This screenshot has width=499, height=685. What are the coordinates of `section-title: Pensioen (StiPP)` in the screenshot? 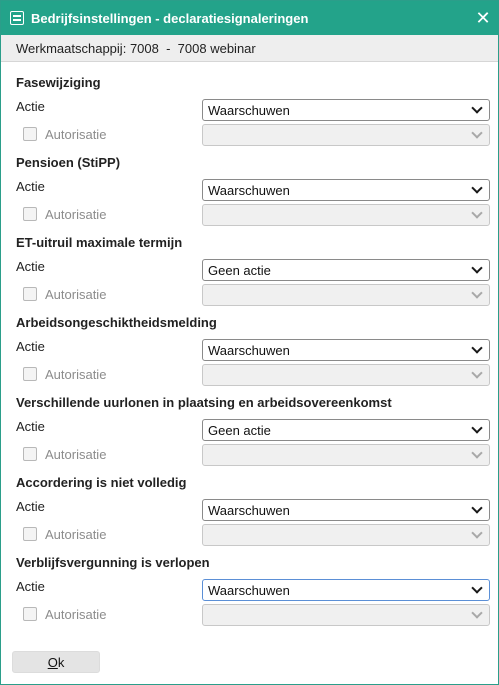 It's located at (68, 162).